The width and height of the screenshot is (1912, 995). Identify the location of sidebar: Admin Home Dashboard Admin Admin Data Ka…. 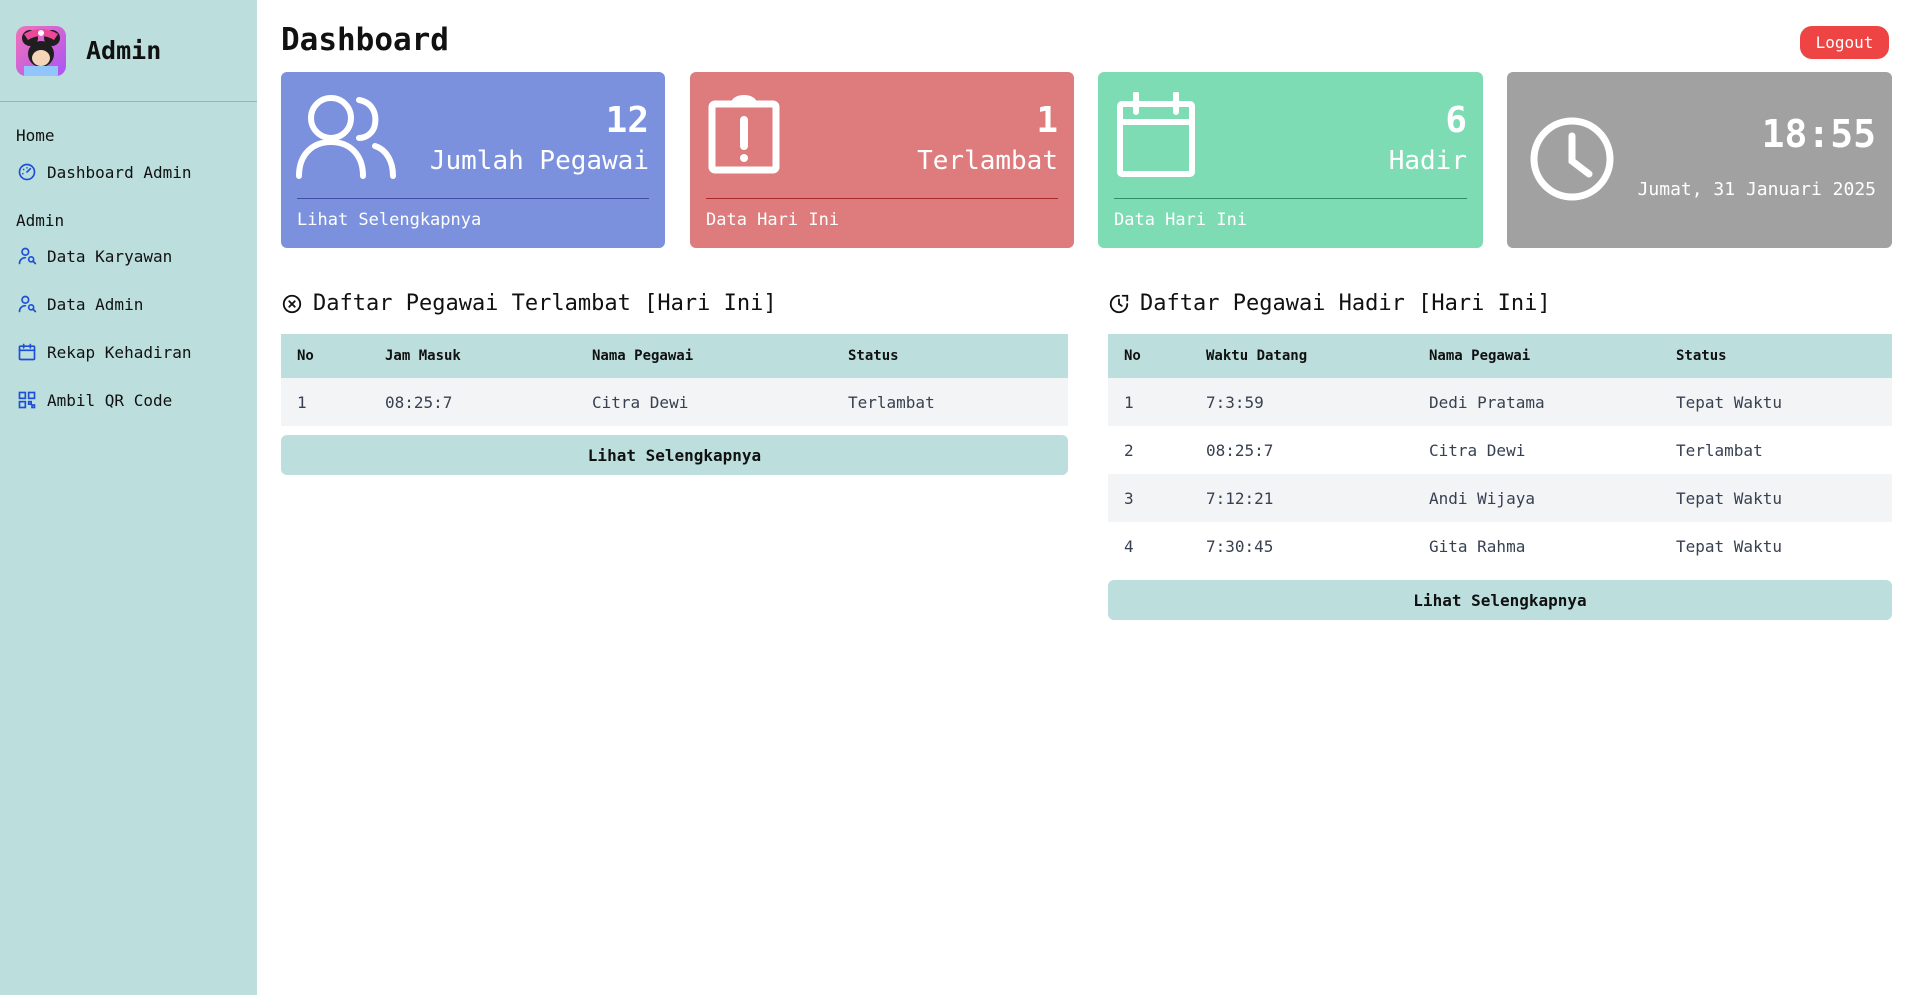
(128, 497).